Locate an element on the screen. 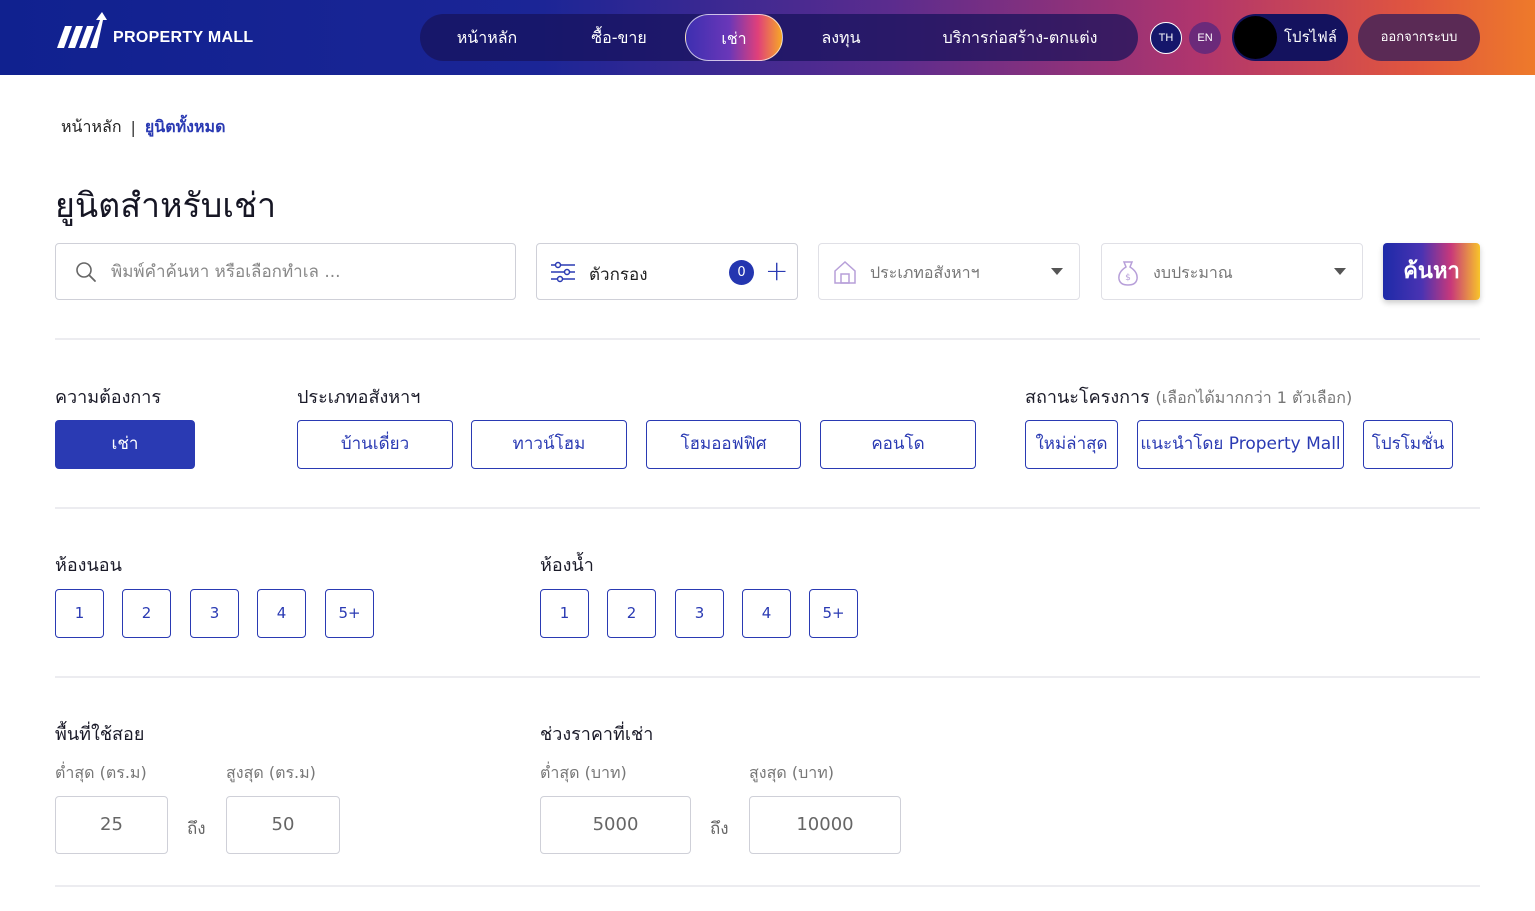 This screenshot has height=911, width=1535. search-icon is located at coordinates (86, 272).